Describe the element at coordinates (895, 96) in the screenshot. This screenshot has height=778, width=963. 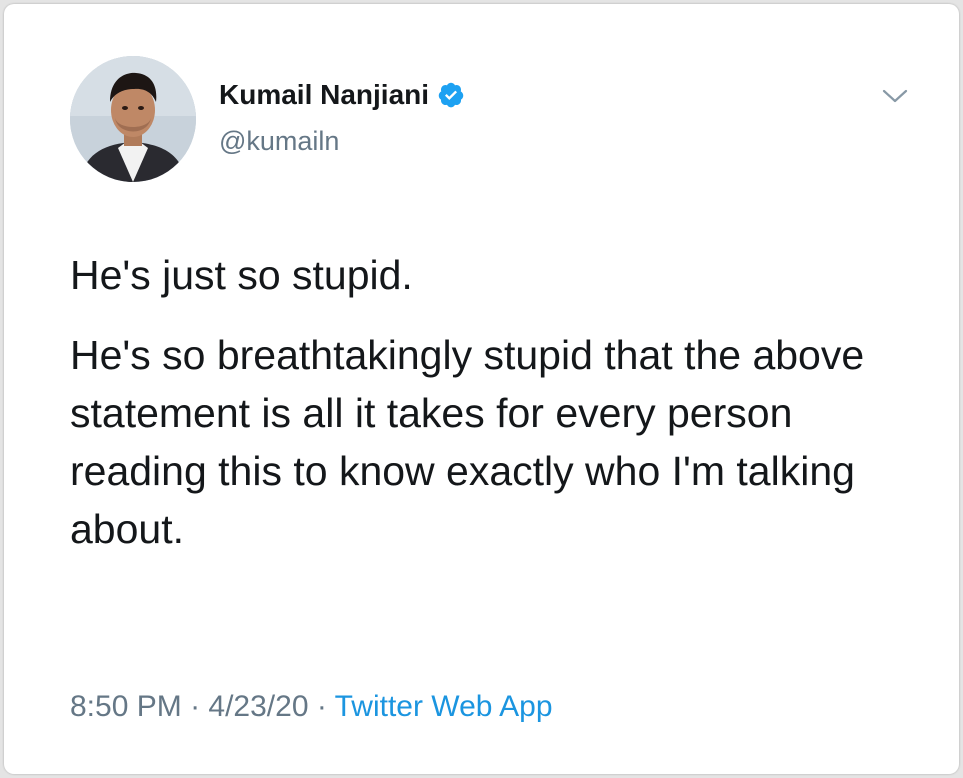
I see `chevron-down-icon` at that location.